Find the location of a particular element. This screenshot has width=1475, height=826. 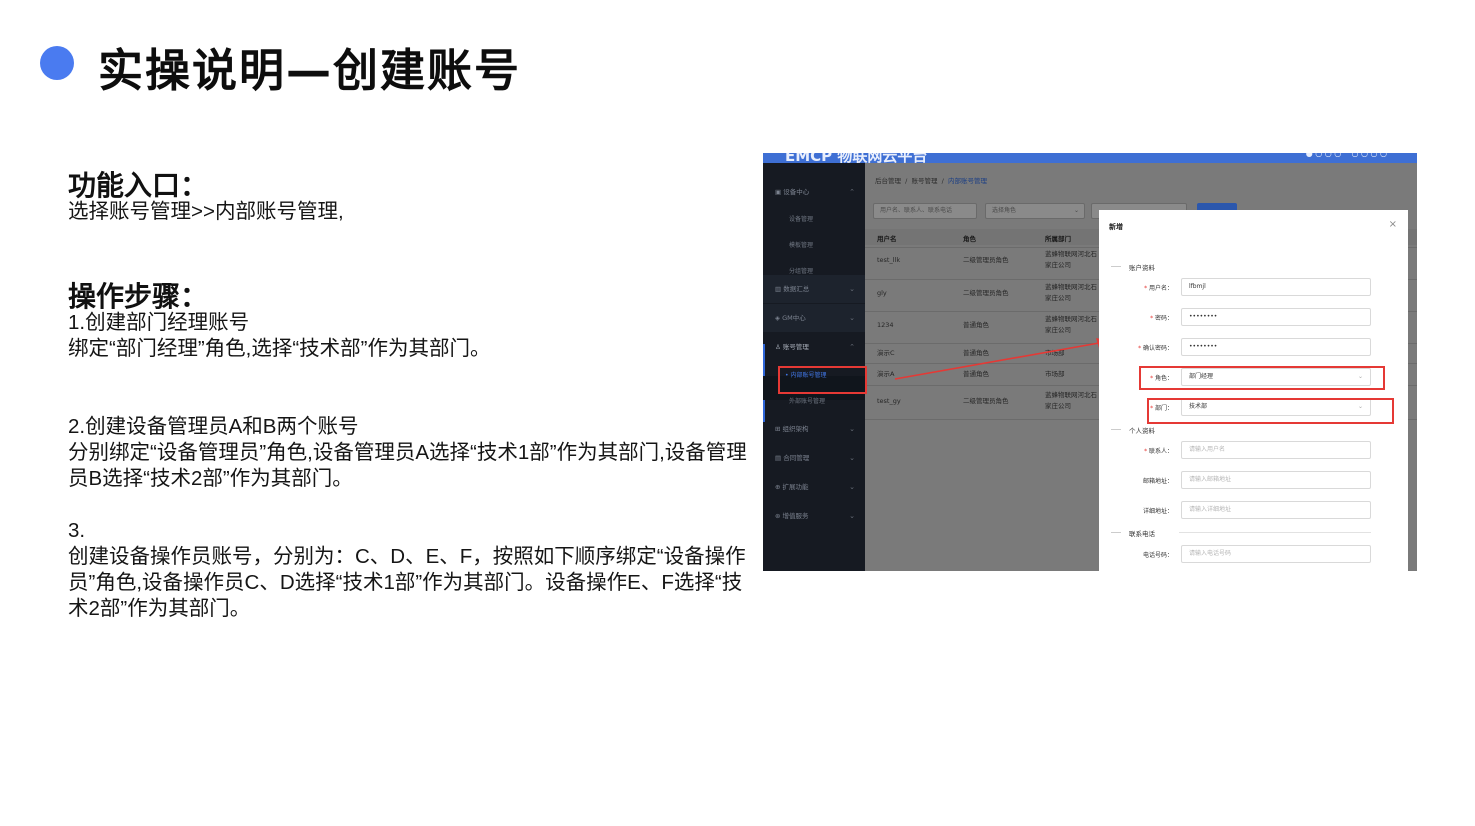

password-input: •••••••• is located at coordinates (1276, 317).